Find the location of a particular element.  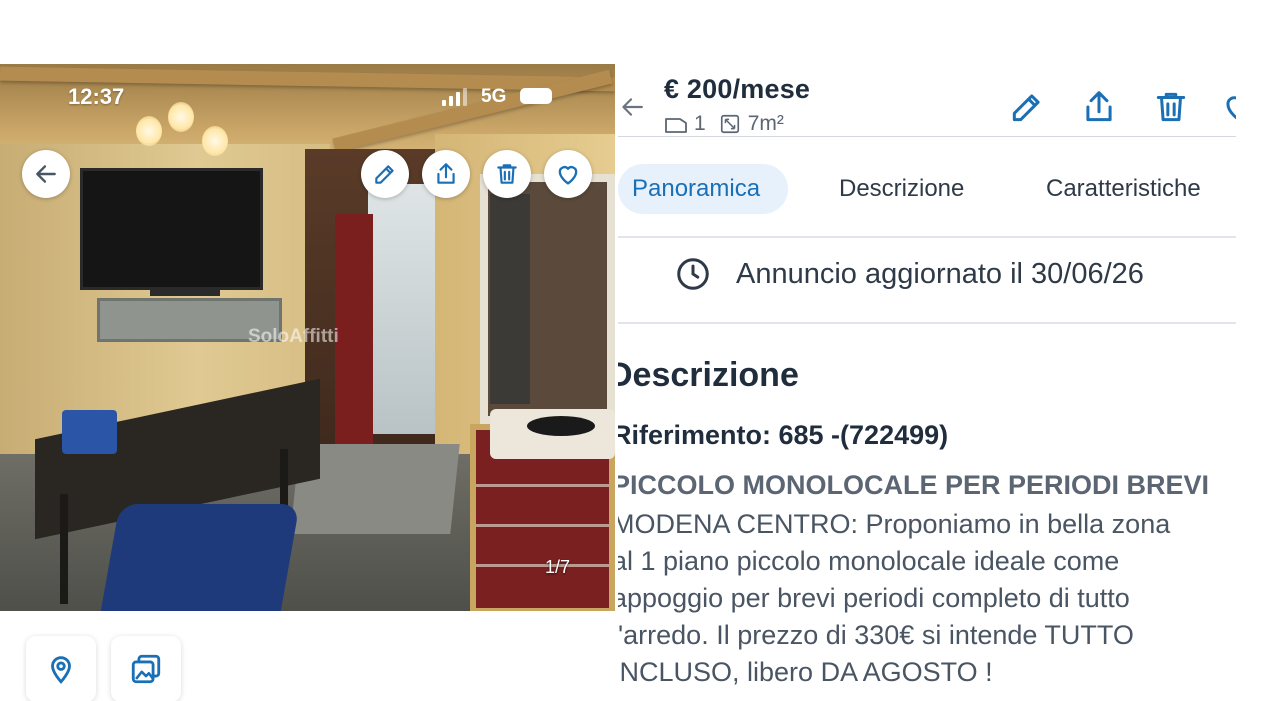

clock-icon is located at coordinates (693, 274).